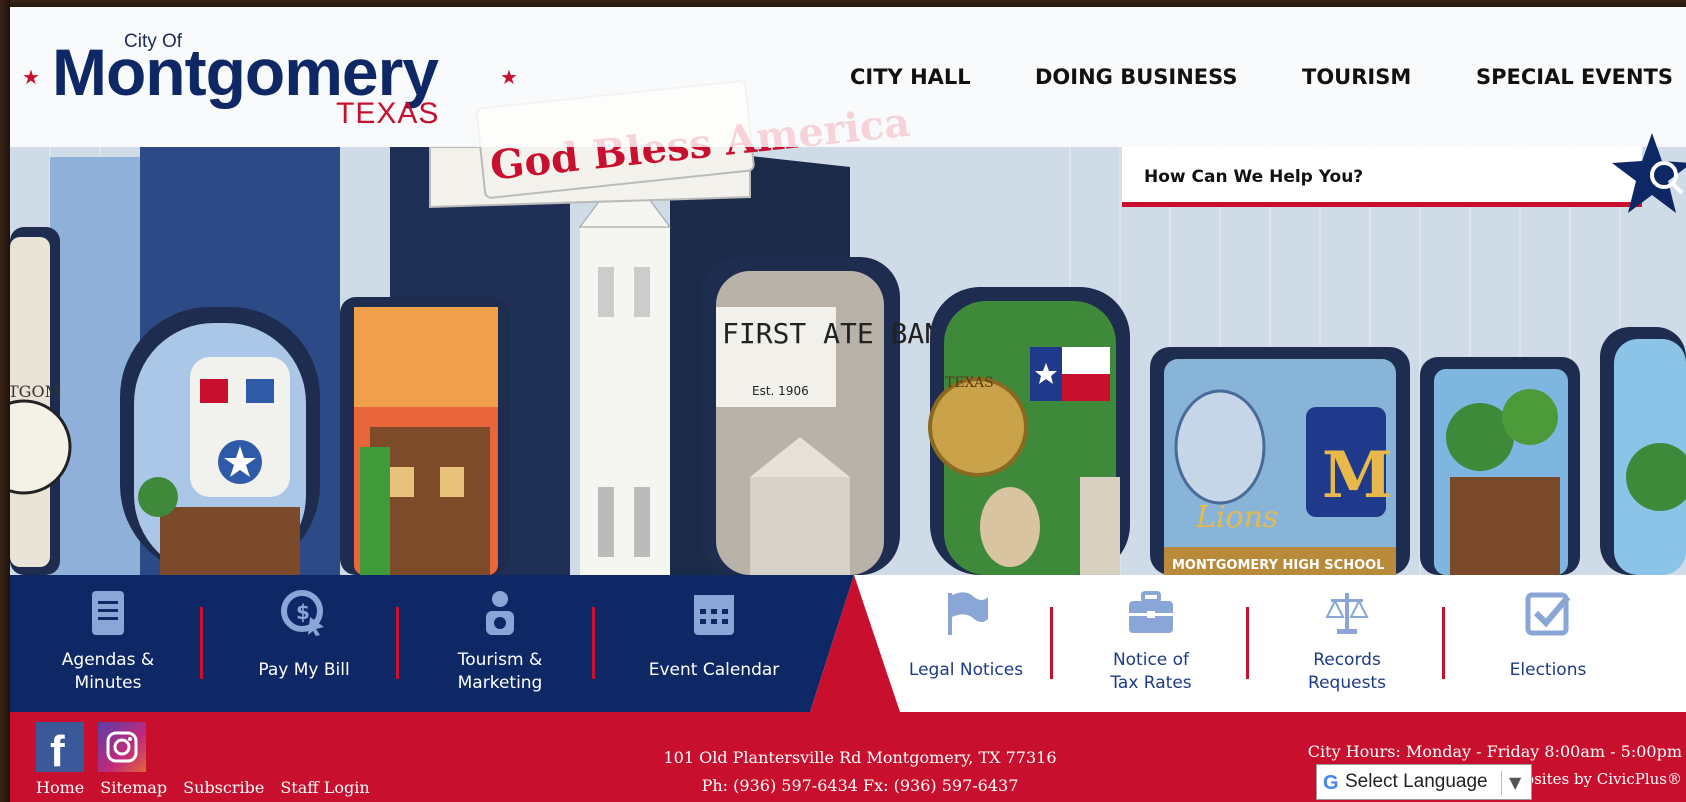  Describe the element at coordinates (714, 670) in the screenshot. I see `quick-link-label: Event Calendar` at that location.